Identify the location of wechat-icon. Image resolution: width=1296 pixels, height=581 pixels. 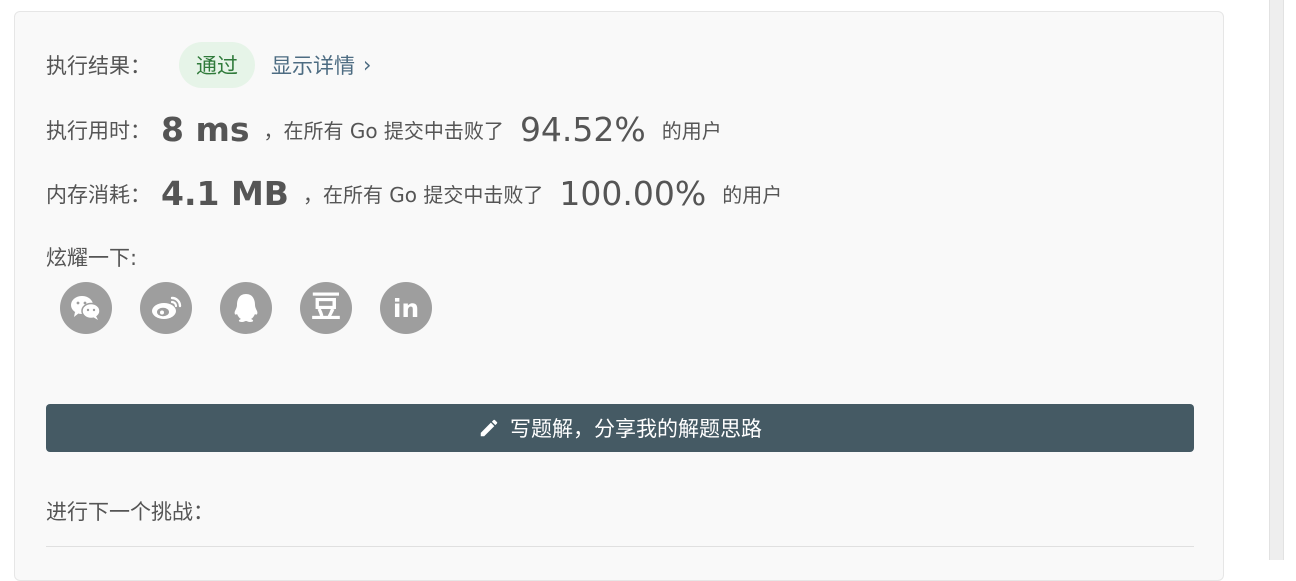
(86, 308).